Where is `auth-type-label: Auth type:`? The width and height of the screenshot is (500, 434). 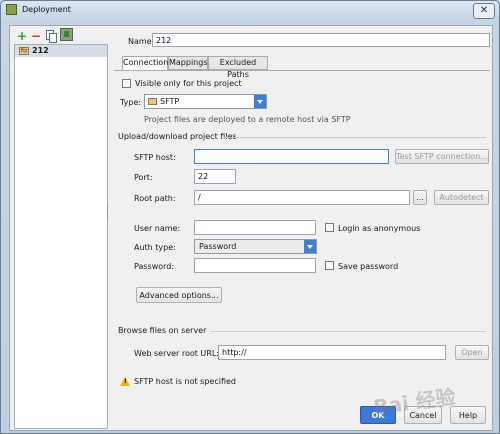
auth-type-label: Auth type: is located at coordinates (155, 247).